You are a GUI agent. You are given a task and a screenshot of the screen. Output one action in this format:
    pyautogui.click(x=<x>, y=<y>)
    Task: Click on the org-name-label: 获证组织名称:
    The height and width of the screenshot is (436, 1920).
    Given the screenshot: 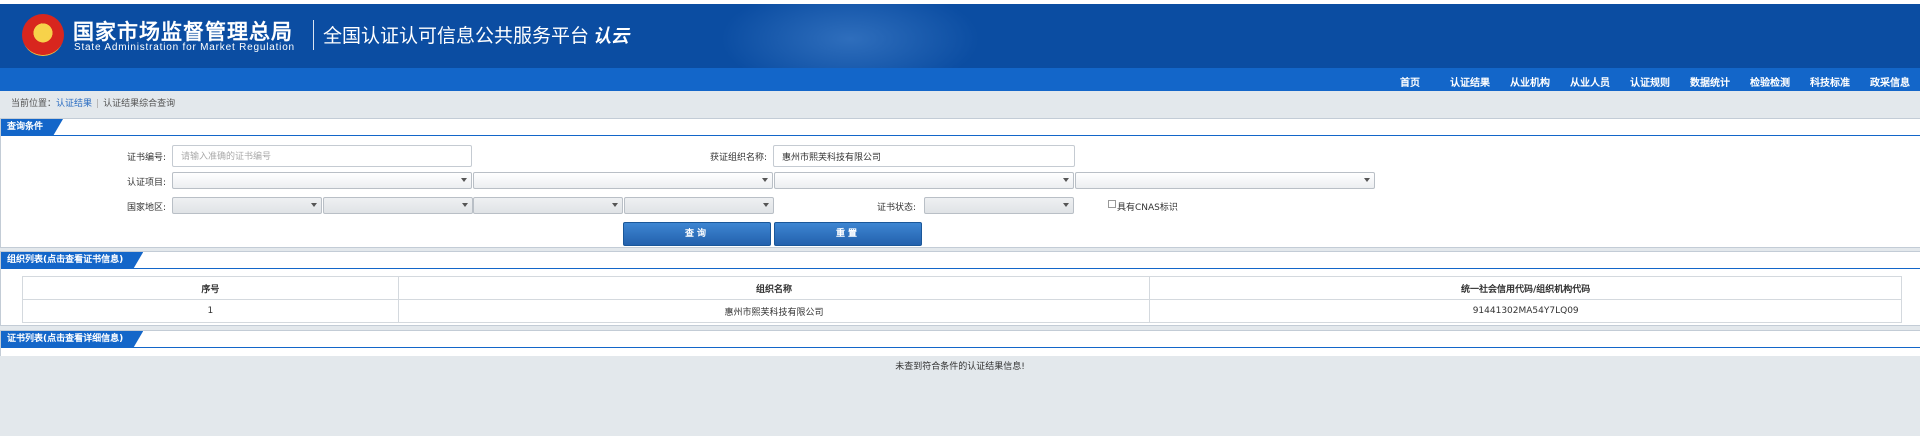 What is the action you would take?
    pyautogui.click(x=738, y=158)
    